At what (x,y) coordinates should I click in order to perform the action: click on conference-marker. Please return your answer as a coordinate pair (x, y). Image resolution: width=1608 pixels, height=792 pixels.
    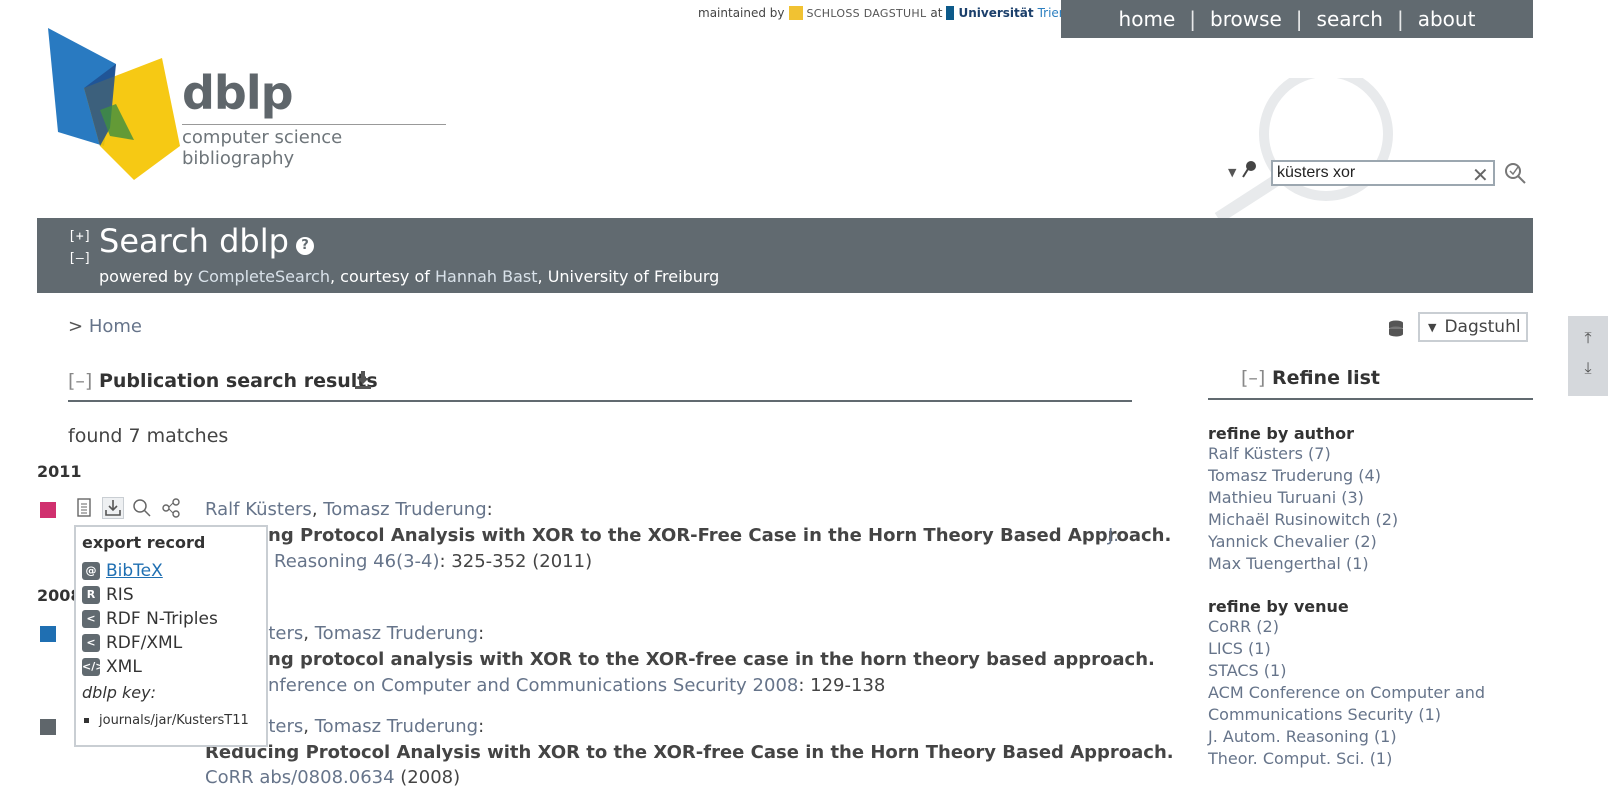
    Looking at the image, I should click on (48, 634).